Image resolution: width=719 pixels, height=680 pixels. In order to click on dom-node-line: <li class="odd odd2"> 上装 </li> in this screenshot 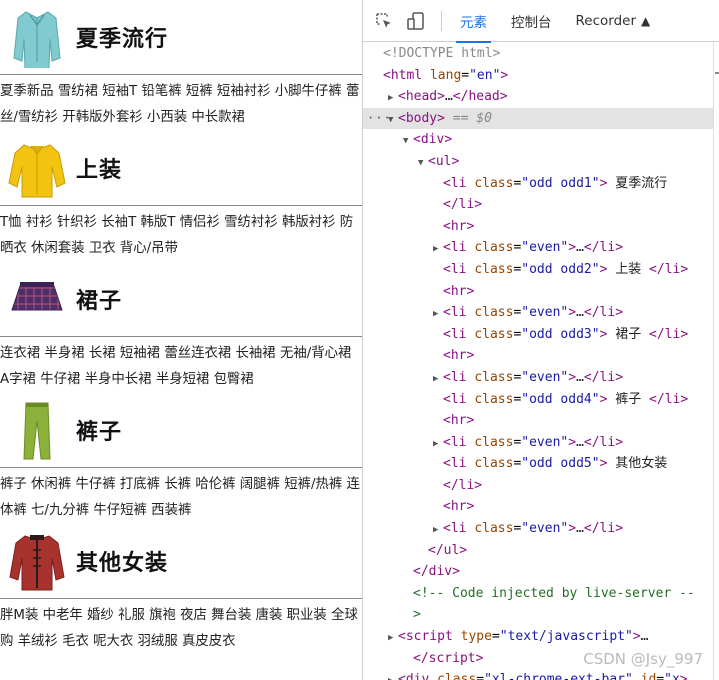, I will do `click(538, 270)`.